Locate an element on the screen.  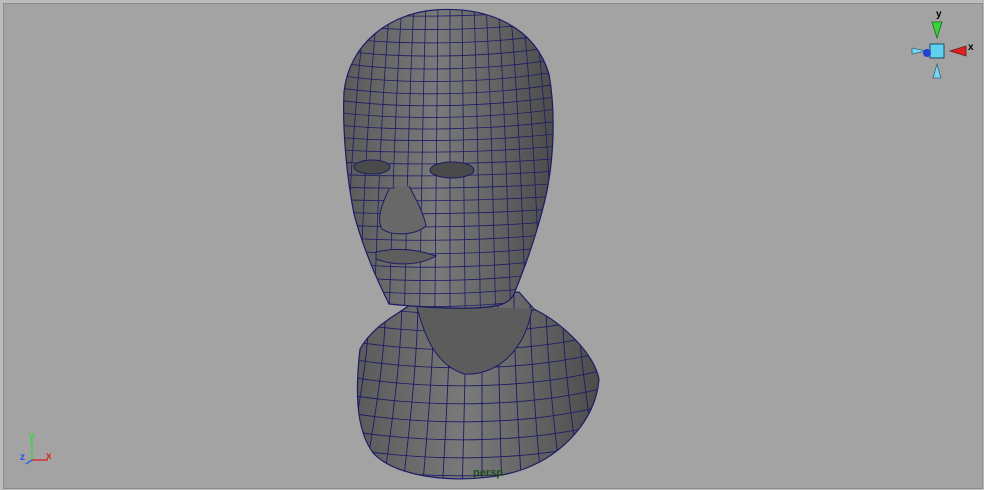
triad-z-label: z is located at coordinates (22, 457).